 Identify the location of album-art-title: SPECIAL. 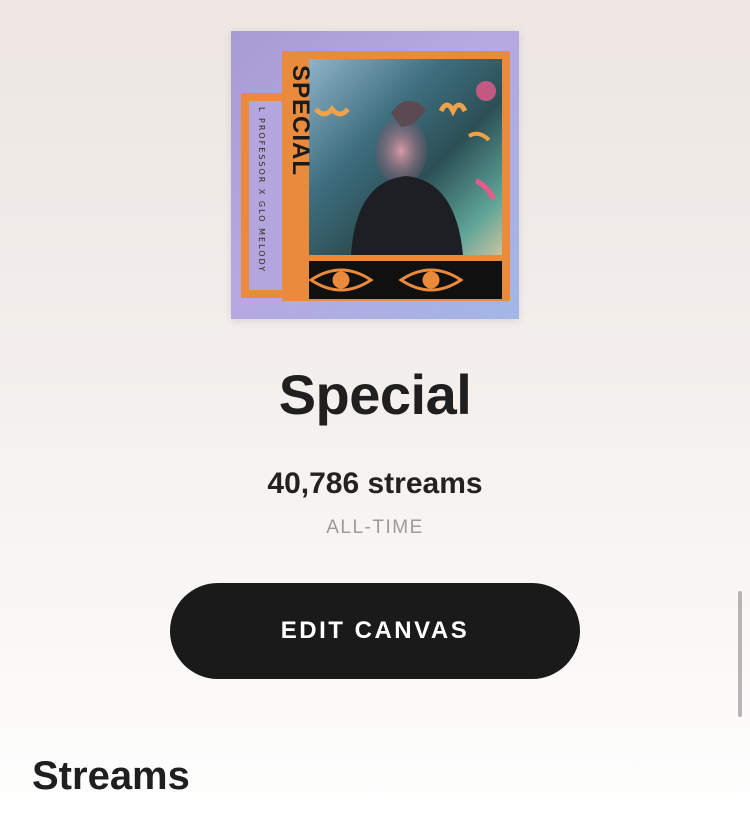
(300, 120).